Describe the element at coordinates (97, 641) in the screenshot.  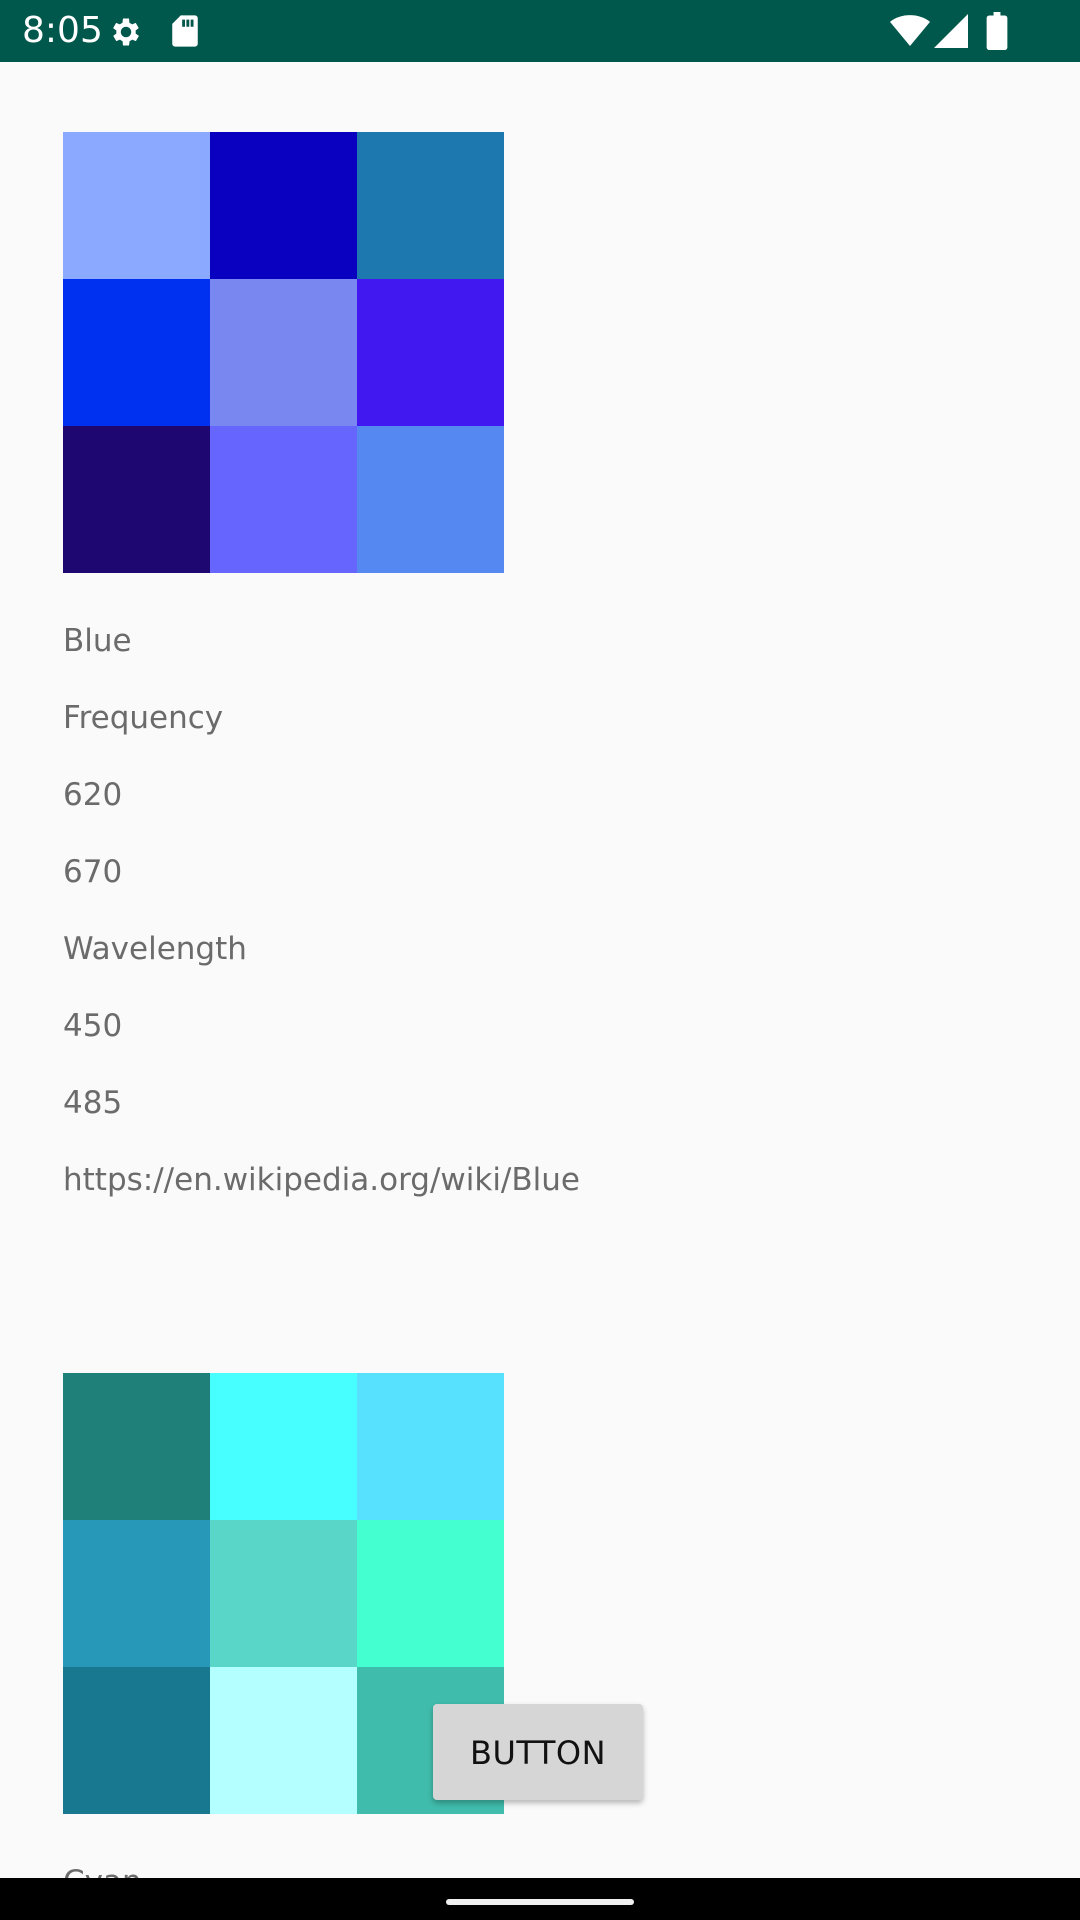
I see `color-name: Blue` at that location.